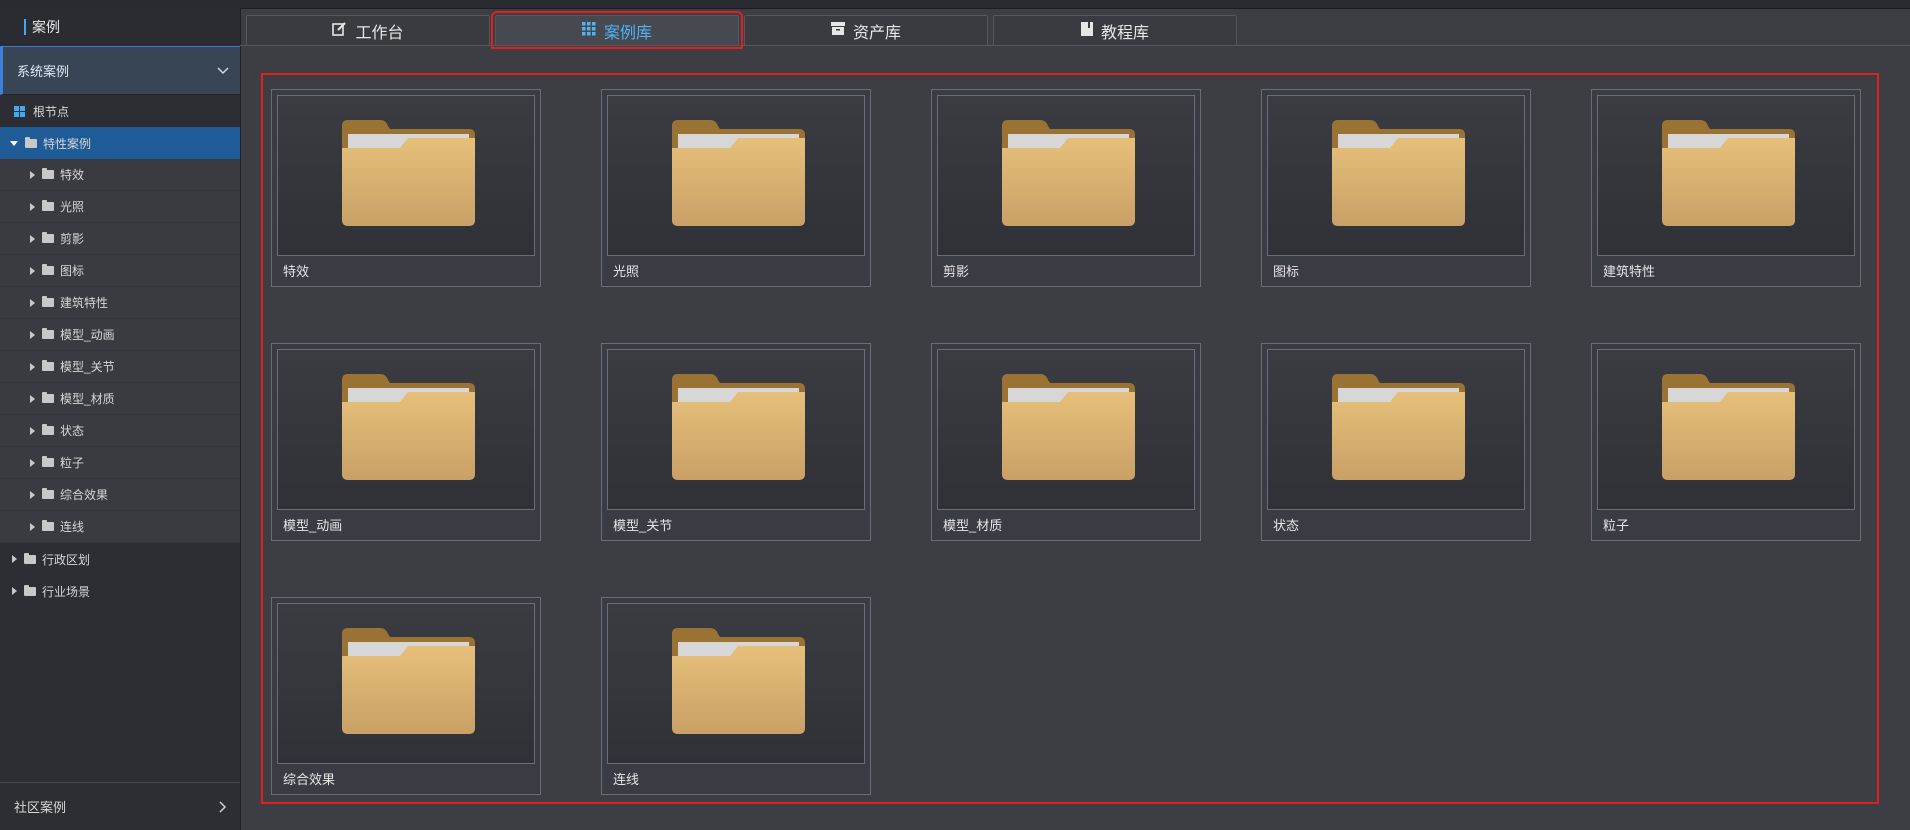  What do you see at coordinates (1115, 30) in the screenshot?
I see `tab-tutorial-library: 教程库` at bounding box center [1115, 30].